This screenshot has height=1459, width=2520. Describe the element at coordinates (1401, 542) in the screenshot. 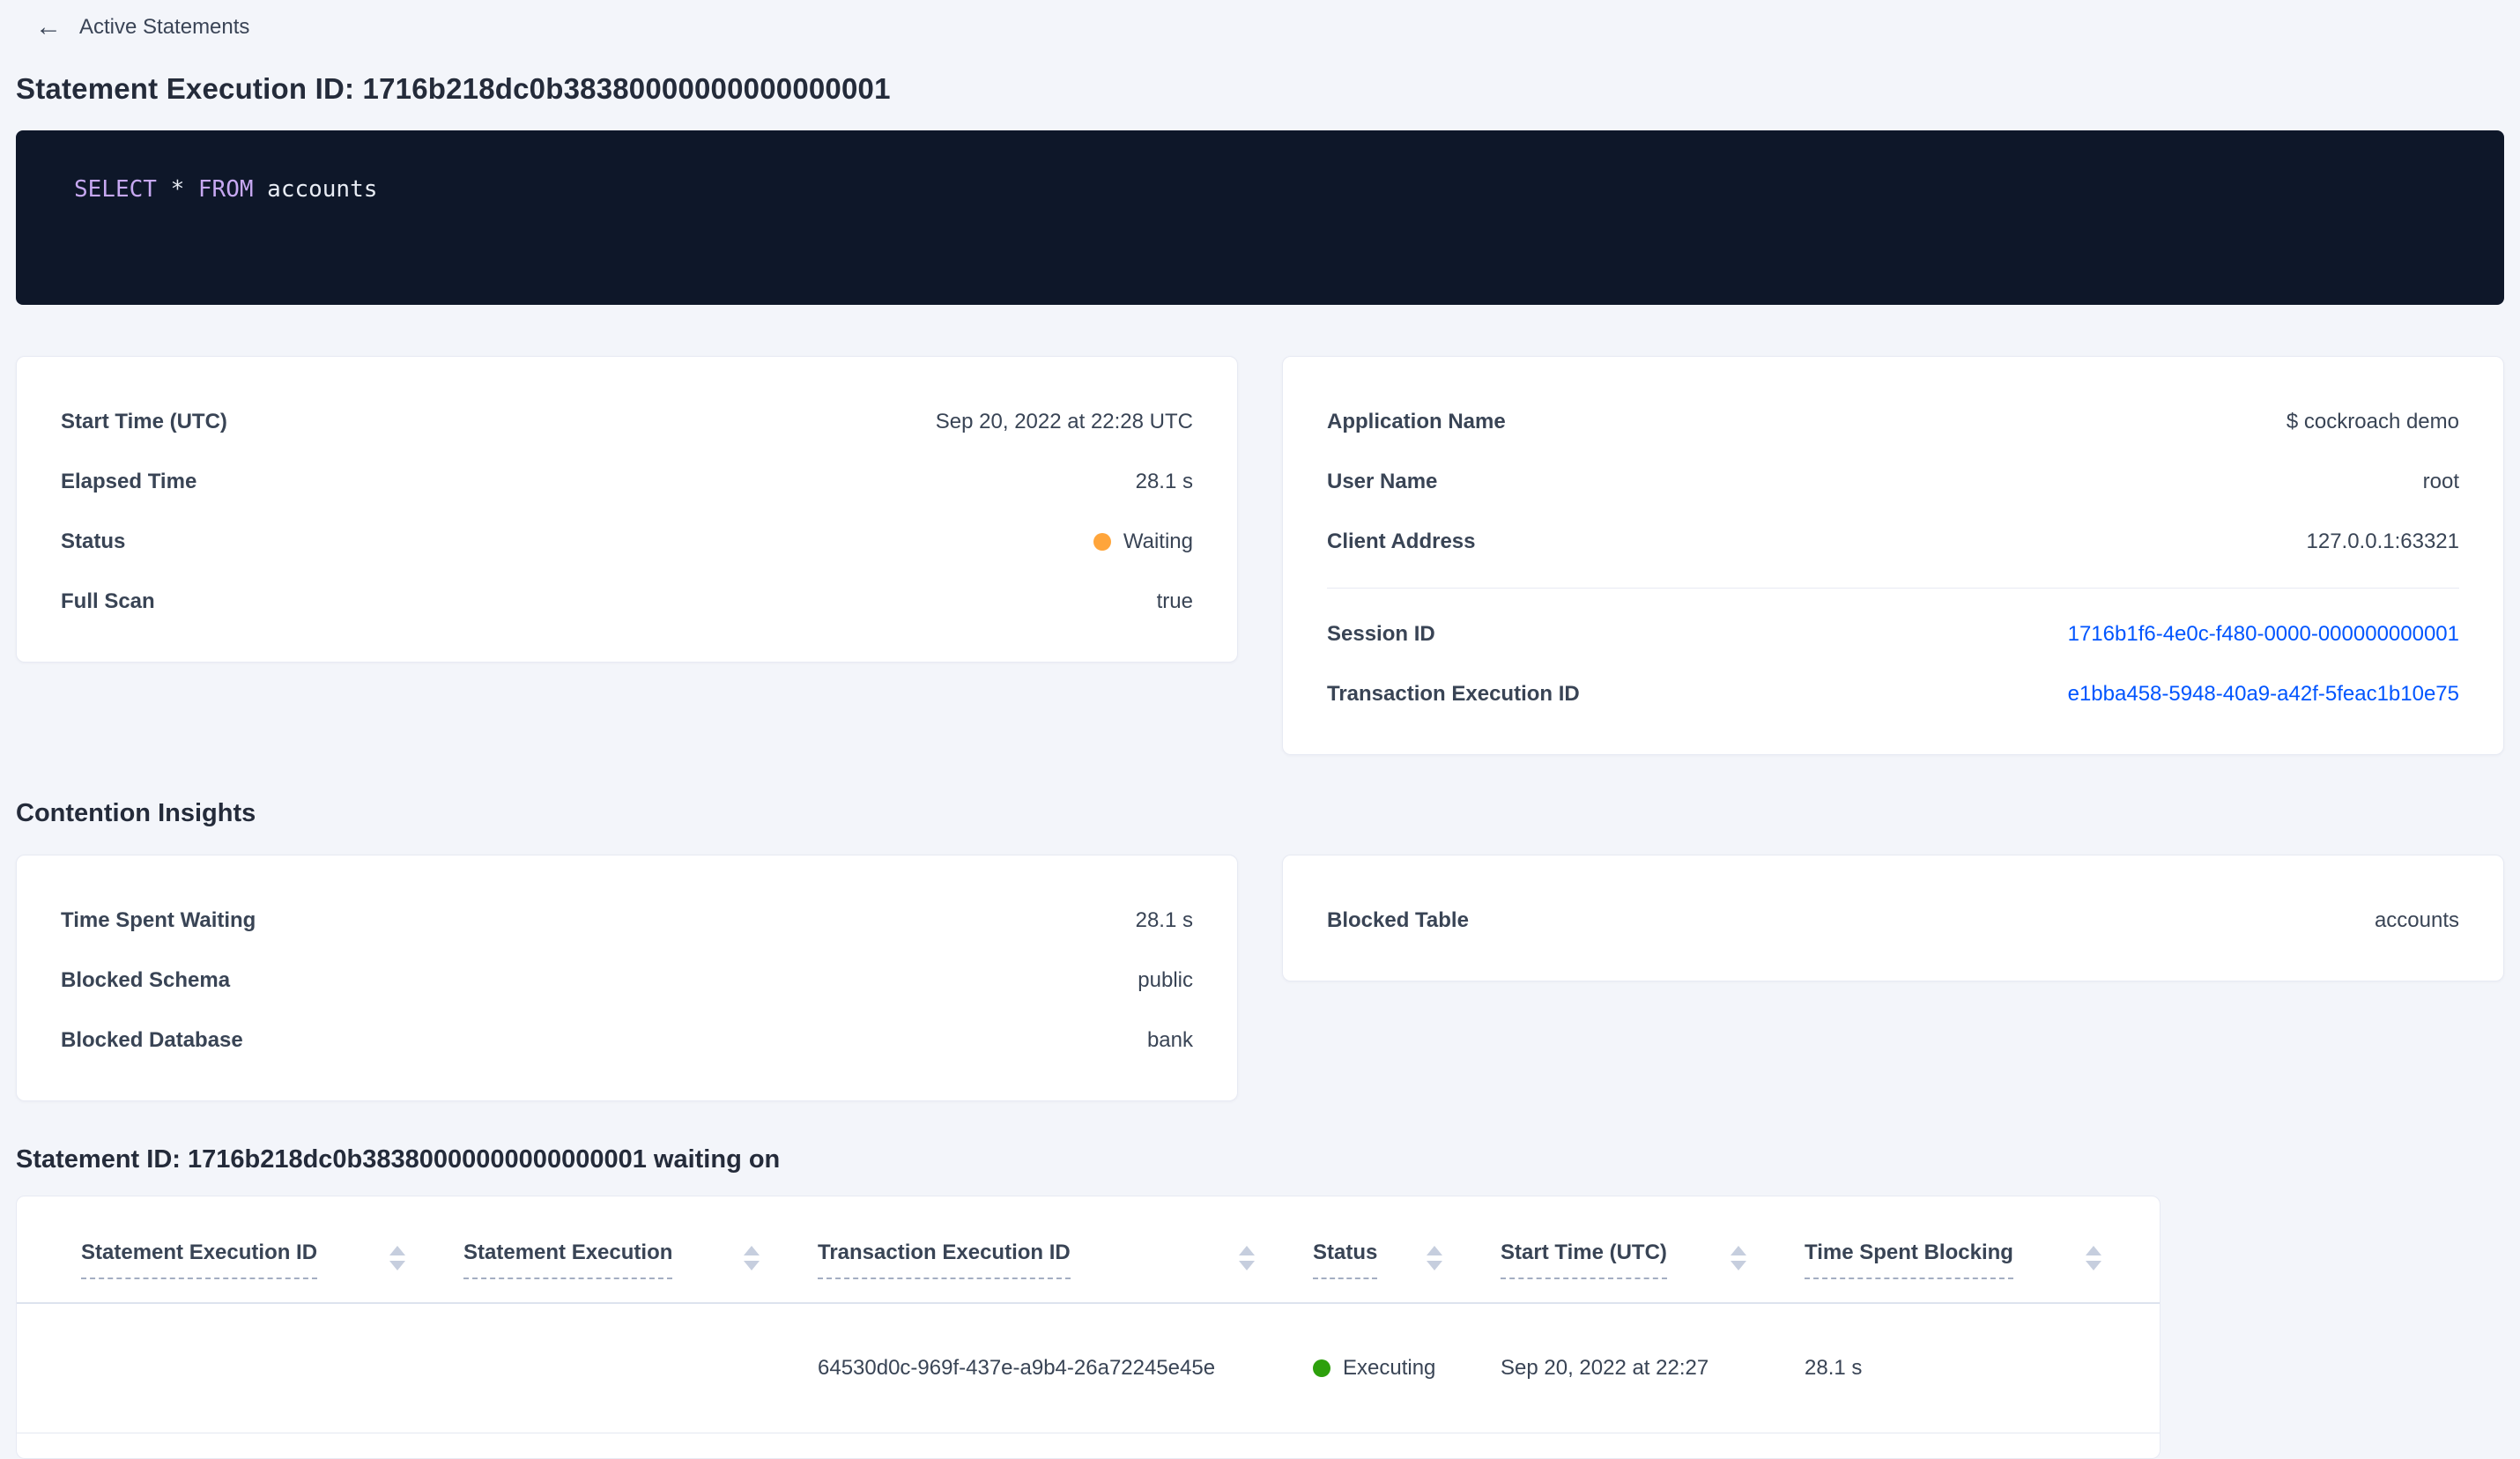

I see `client-address-label: Client Address` at that location.